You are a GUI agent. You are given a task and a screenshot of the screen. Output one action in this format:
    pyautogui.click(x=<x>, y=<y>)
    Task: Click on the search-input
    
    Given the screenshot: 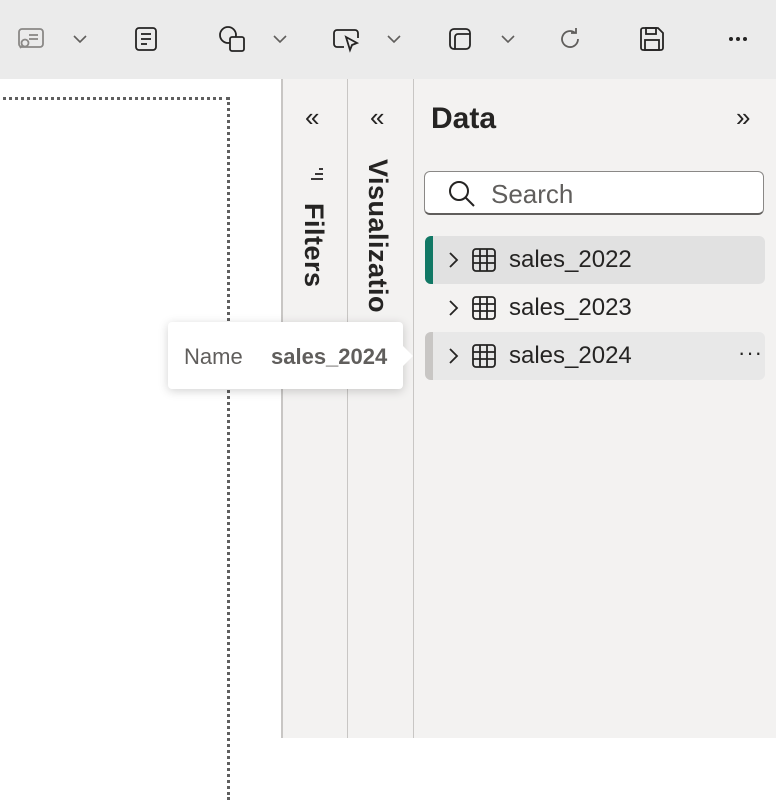 What is the action you would take?
    pyautogui.click(x=621, y=194)
    